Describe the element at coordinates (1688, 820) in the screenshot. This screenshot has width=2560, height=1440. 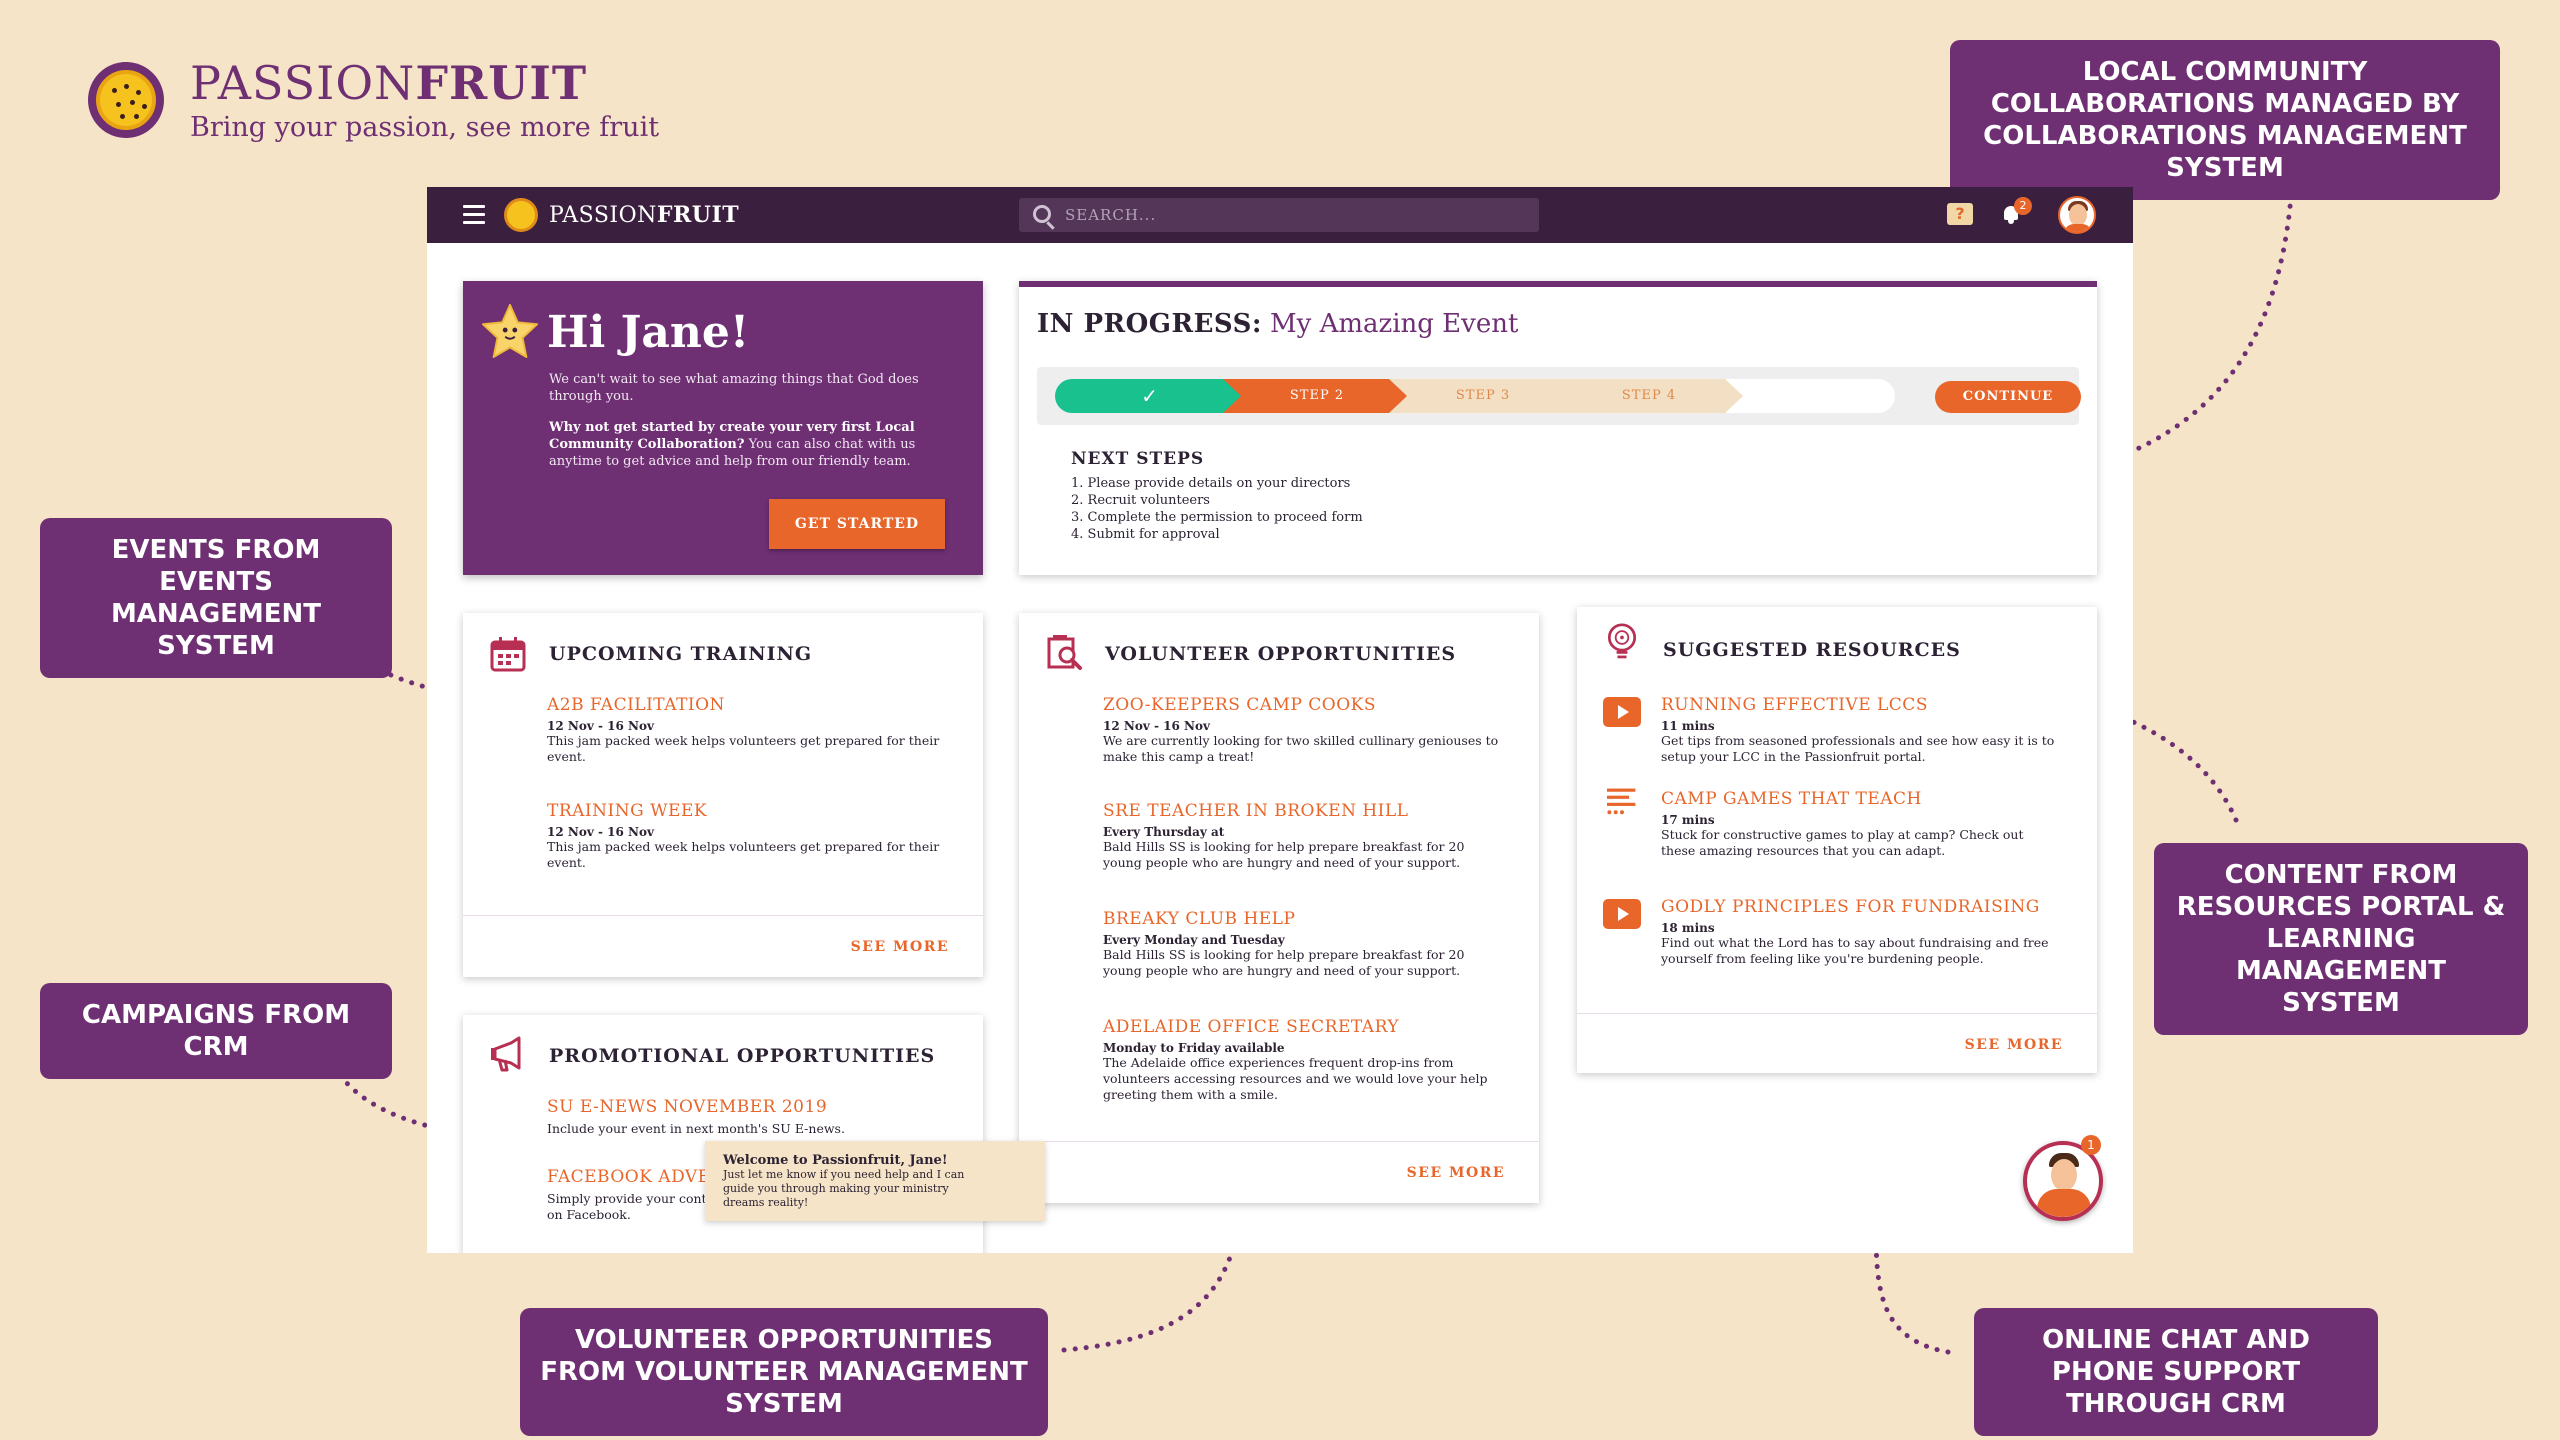
I see `item-duration: 17 mins` at that location.